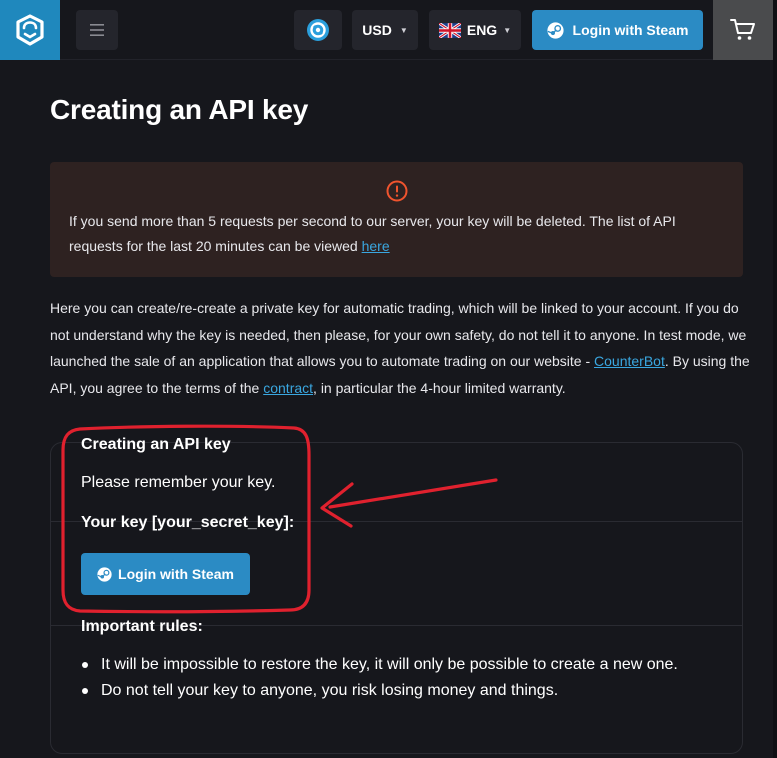 The image size is (777, 758). Describe the element at coordinates (377, 30) in the screenshot. I see `currency-label: USD` at that location.